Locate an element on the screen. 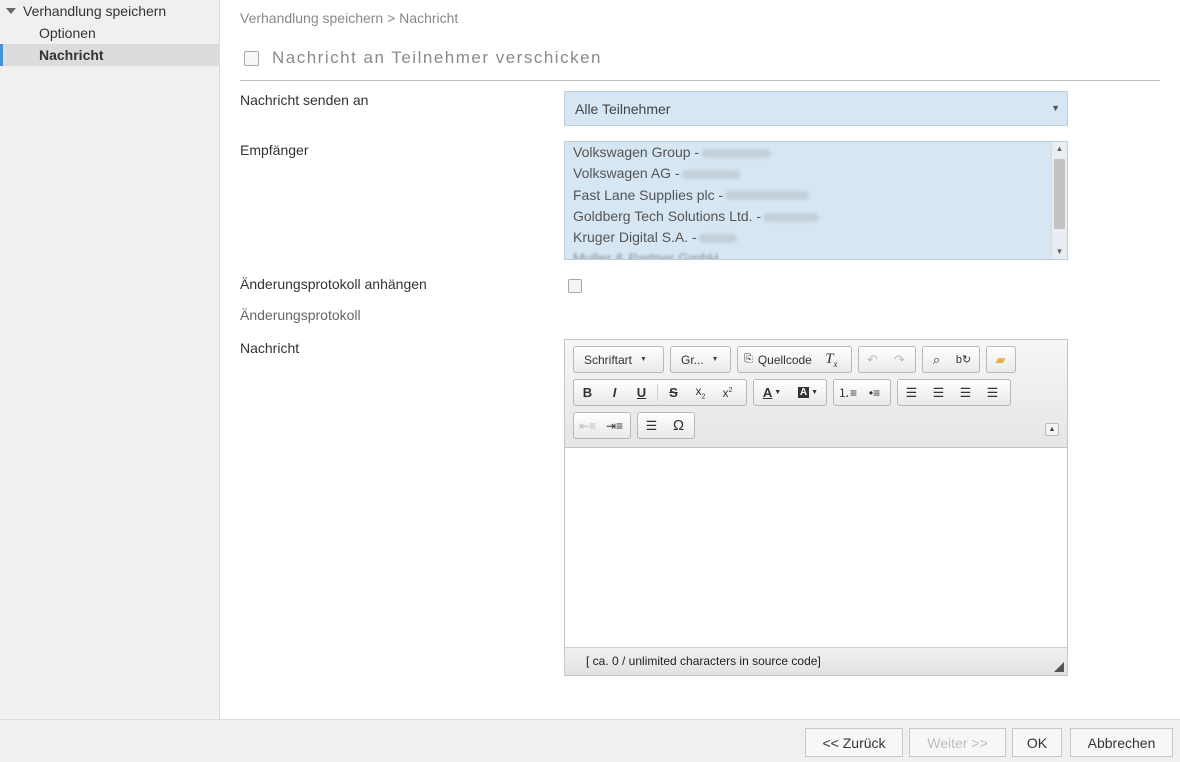 Image resolution: width=1180 pixels, height=762 pixels. list-item: Kruger Digital S.A. - is located at coordinates (816, 237).